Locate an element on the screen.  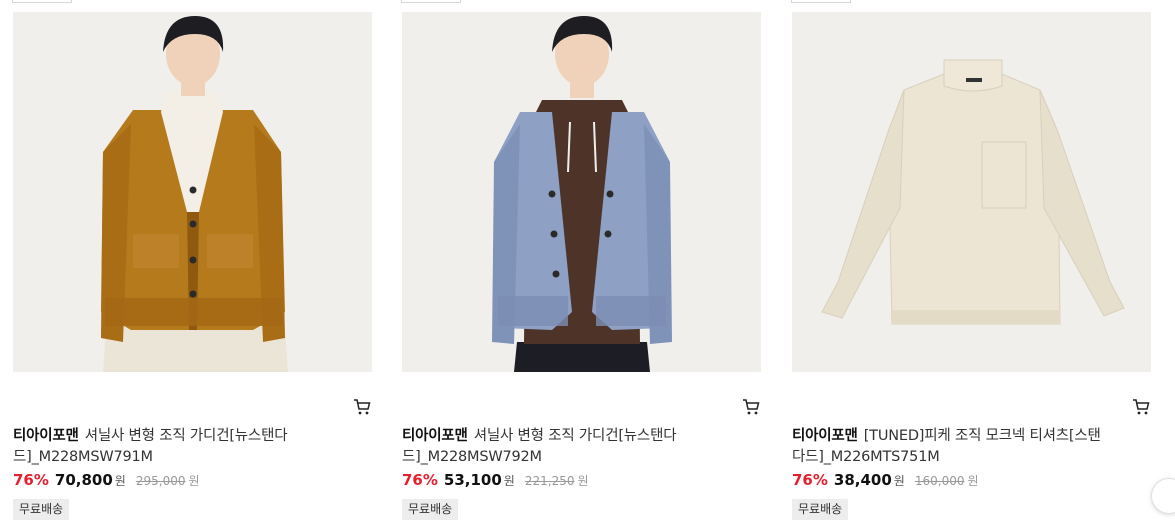
carousel-next-button is located at coordinates (1163, 496).